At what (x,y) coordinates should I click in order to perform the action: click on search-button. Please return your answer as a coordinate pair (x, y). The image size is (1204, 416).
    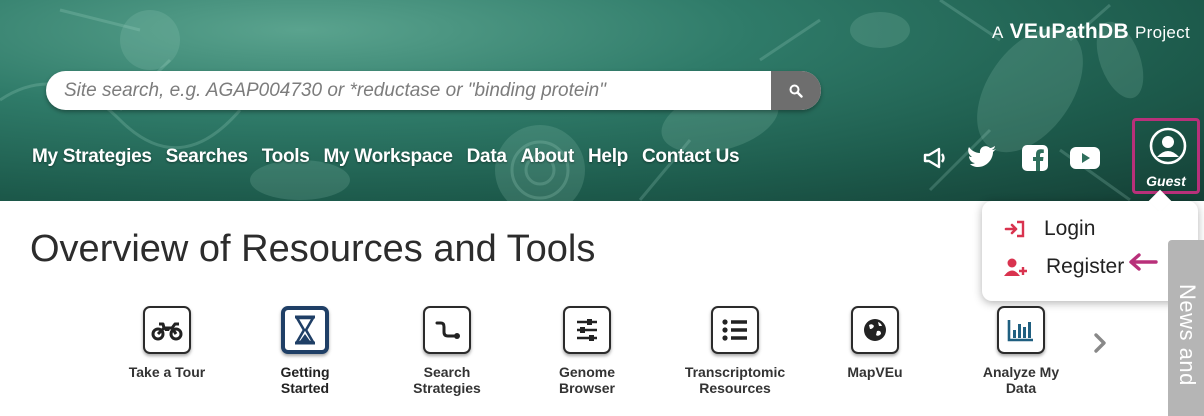
    Looking at the image, I should click on (796, 90).